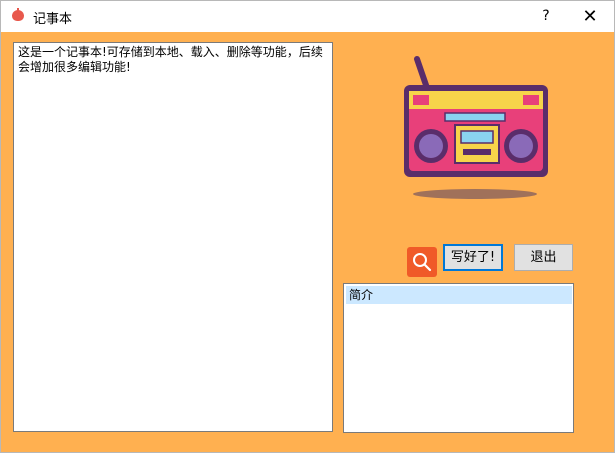 This screenshot has height=453, width=615. What do you see at coordinates (459, 295) in the screenshot?
I see `list-item: 简介` at bounding box center [459, 295].